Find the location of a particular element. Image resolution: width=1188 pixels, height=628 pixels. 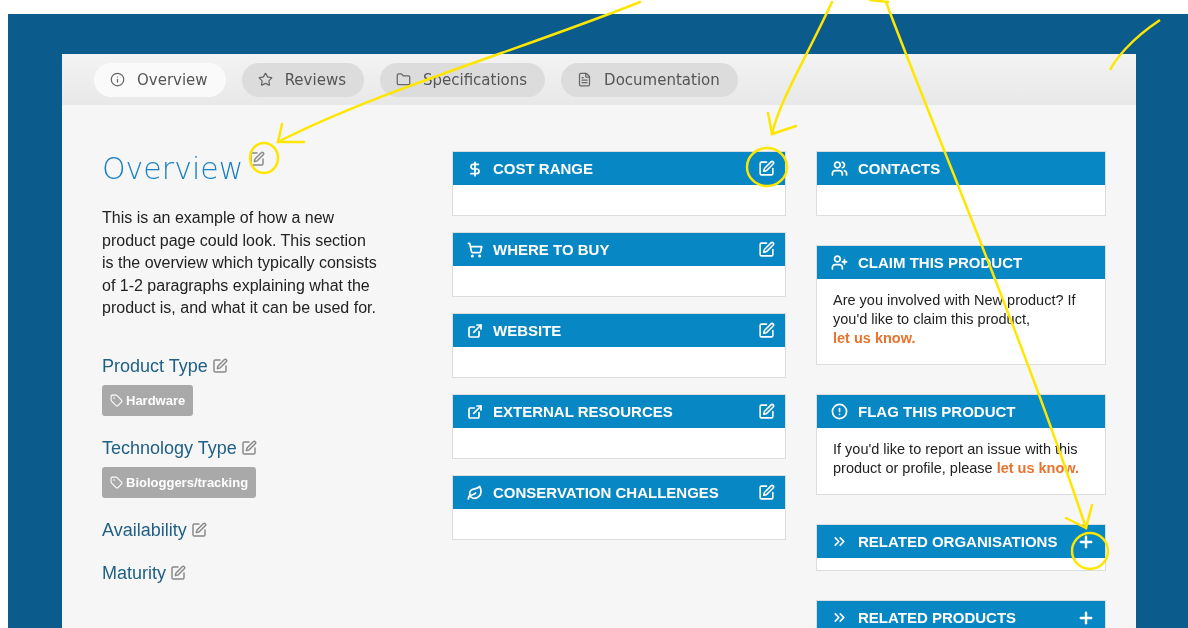

tab: Reviews is located at coordinates (302, 79).